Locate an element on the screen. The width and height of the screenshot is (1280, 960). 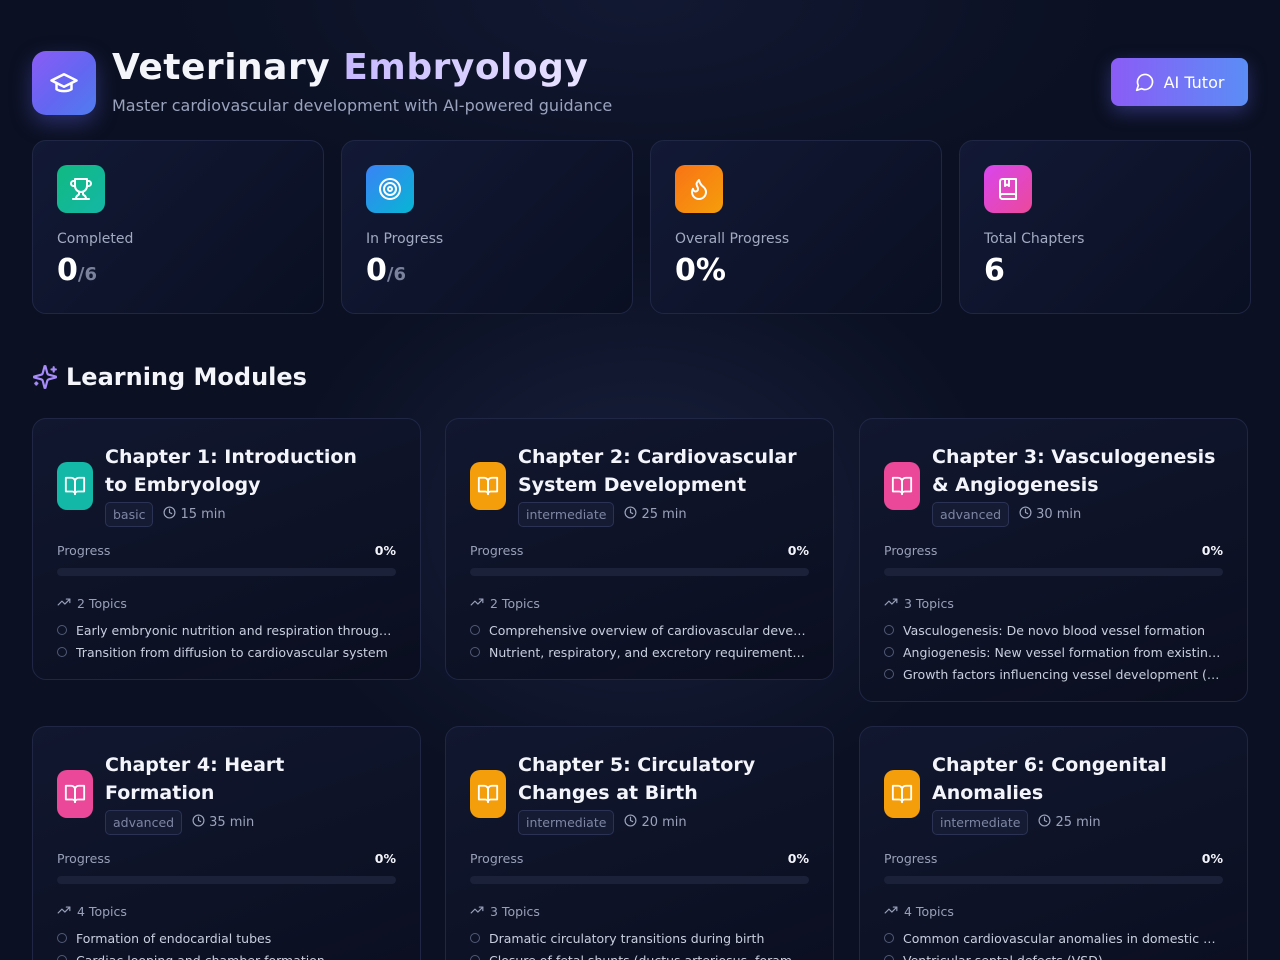
duration: 25 min is located at coordinates (655, 514).